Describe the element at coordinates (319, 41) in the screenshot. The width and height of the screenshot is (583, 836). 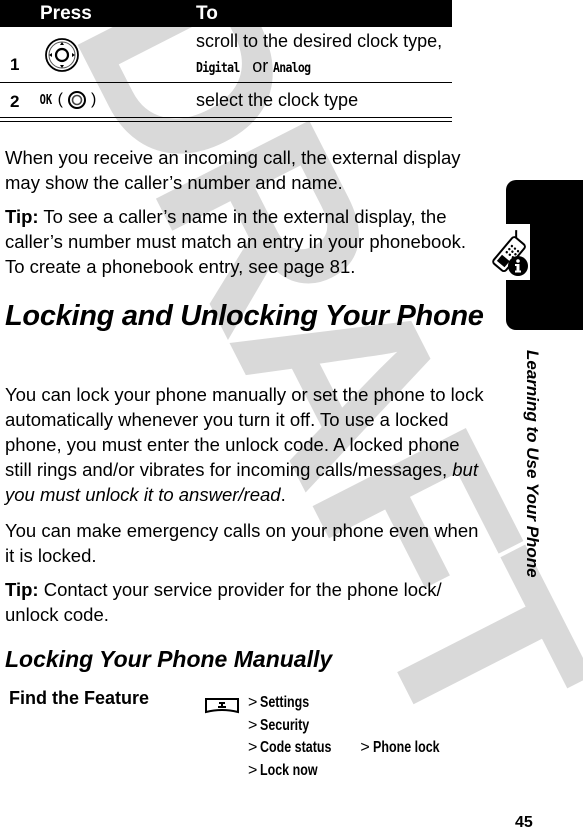
I see `row-1-text: scroll to the desired clock type,` at that location.